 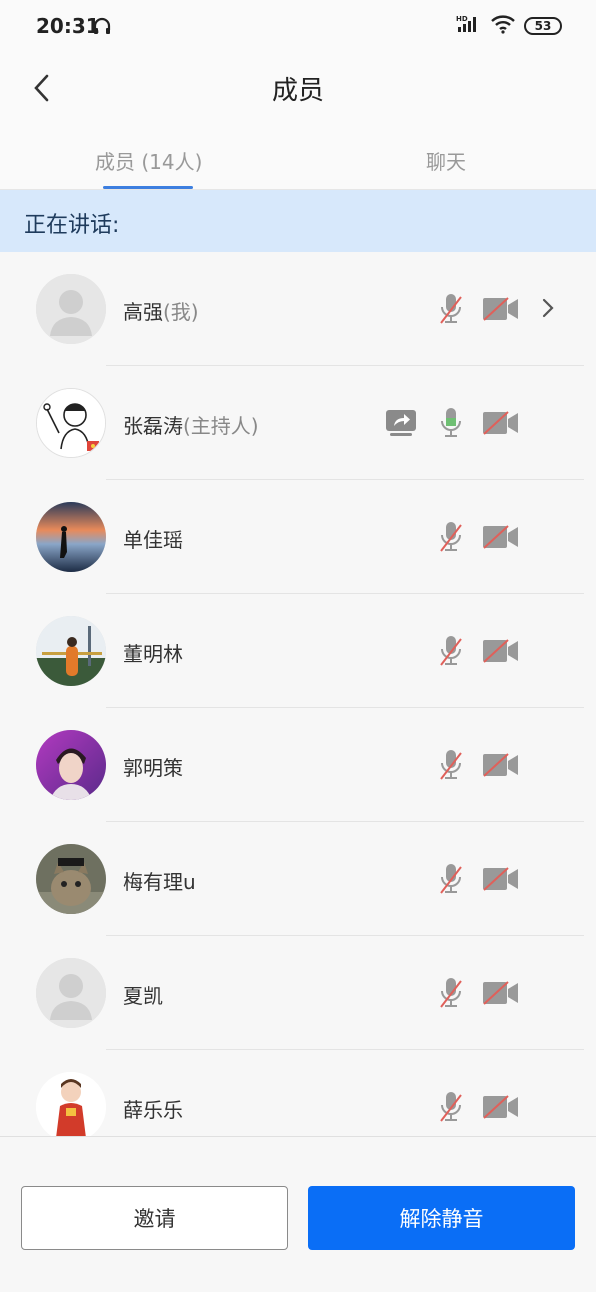 I want to click on member-row: 梅有理u, so click(x=298, y=879).